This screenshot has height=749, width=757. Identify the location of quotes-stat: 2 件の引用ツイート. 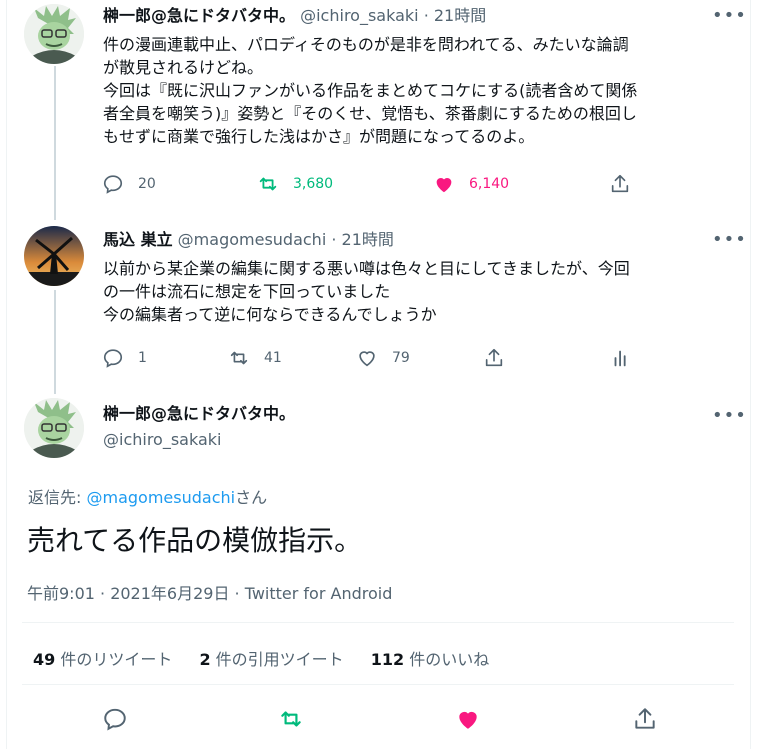
(271, 659).